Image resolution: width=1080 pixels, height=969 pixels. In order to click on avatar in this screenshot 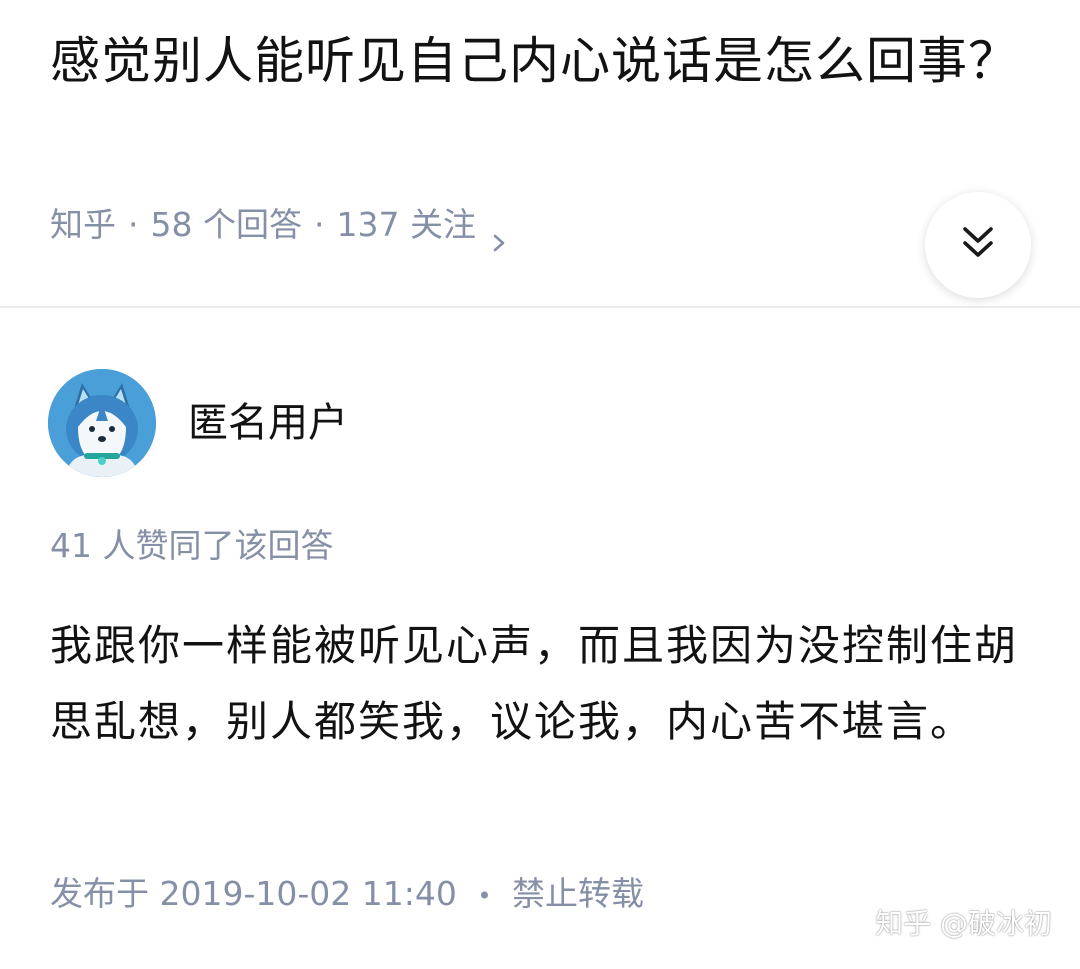, I will do `click(102, 423)`.